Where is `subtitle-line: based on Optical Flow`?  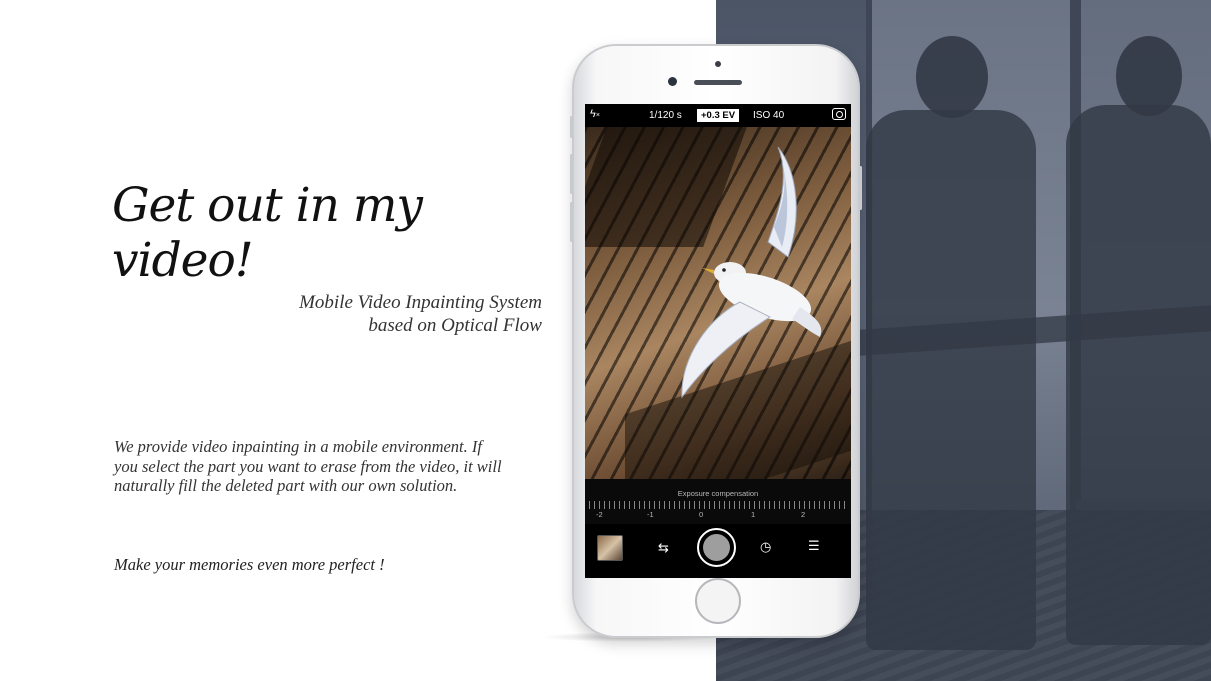
subtitle-line: based on Optical Flow is located at coordinates (455, 325).